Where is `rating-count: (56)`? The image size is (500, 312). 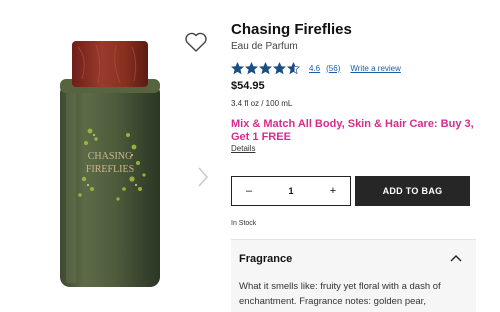
rating-count: (56) is located at coordinates (333, 68).